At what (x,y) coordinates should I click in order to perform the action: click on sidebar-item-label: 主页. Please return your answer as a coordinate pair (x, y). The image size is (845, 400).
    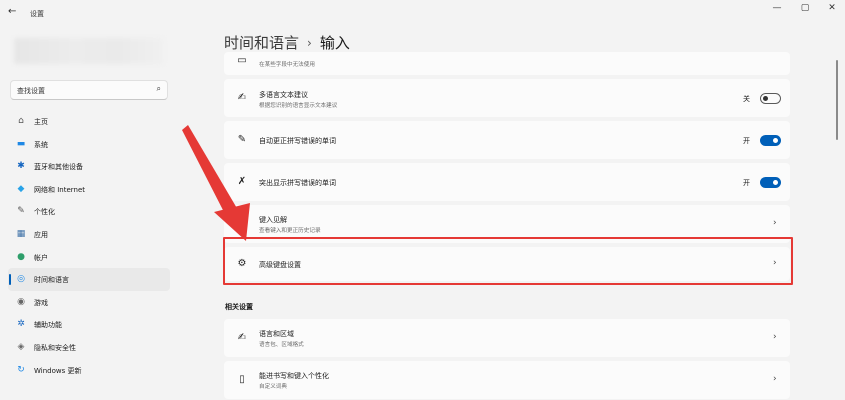
    Looking at the image, I should click on (41, 122).